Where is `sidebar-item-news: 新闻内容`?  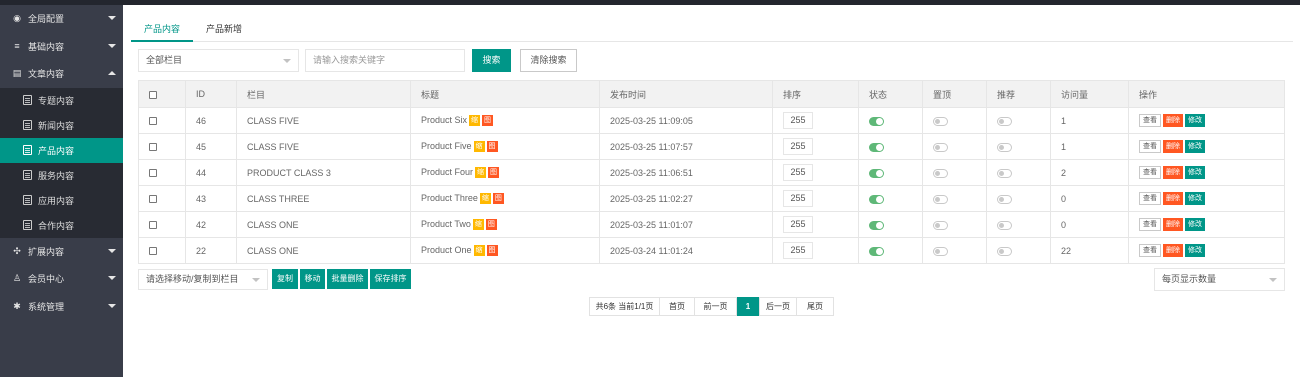
sidebar-item-news: 新闻内容 is located at coordinates (61, 125).